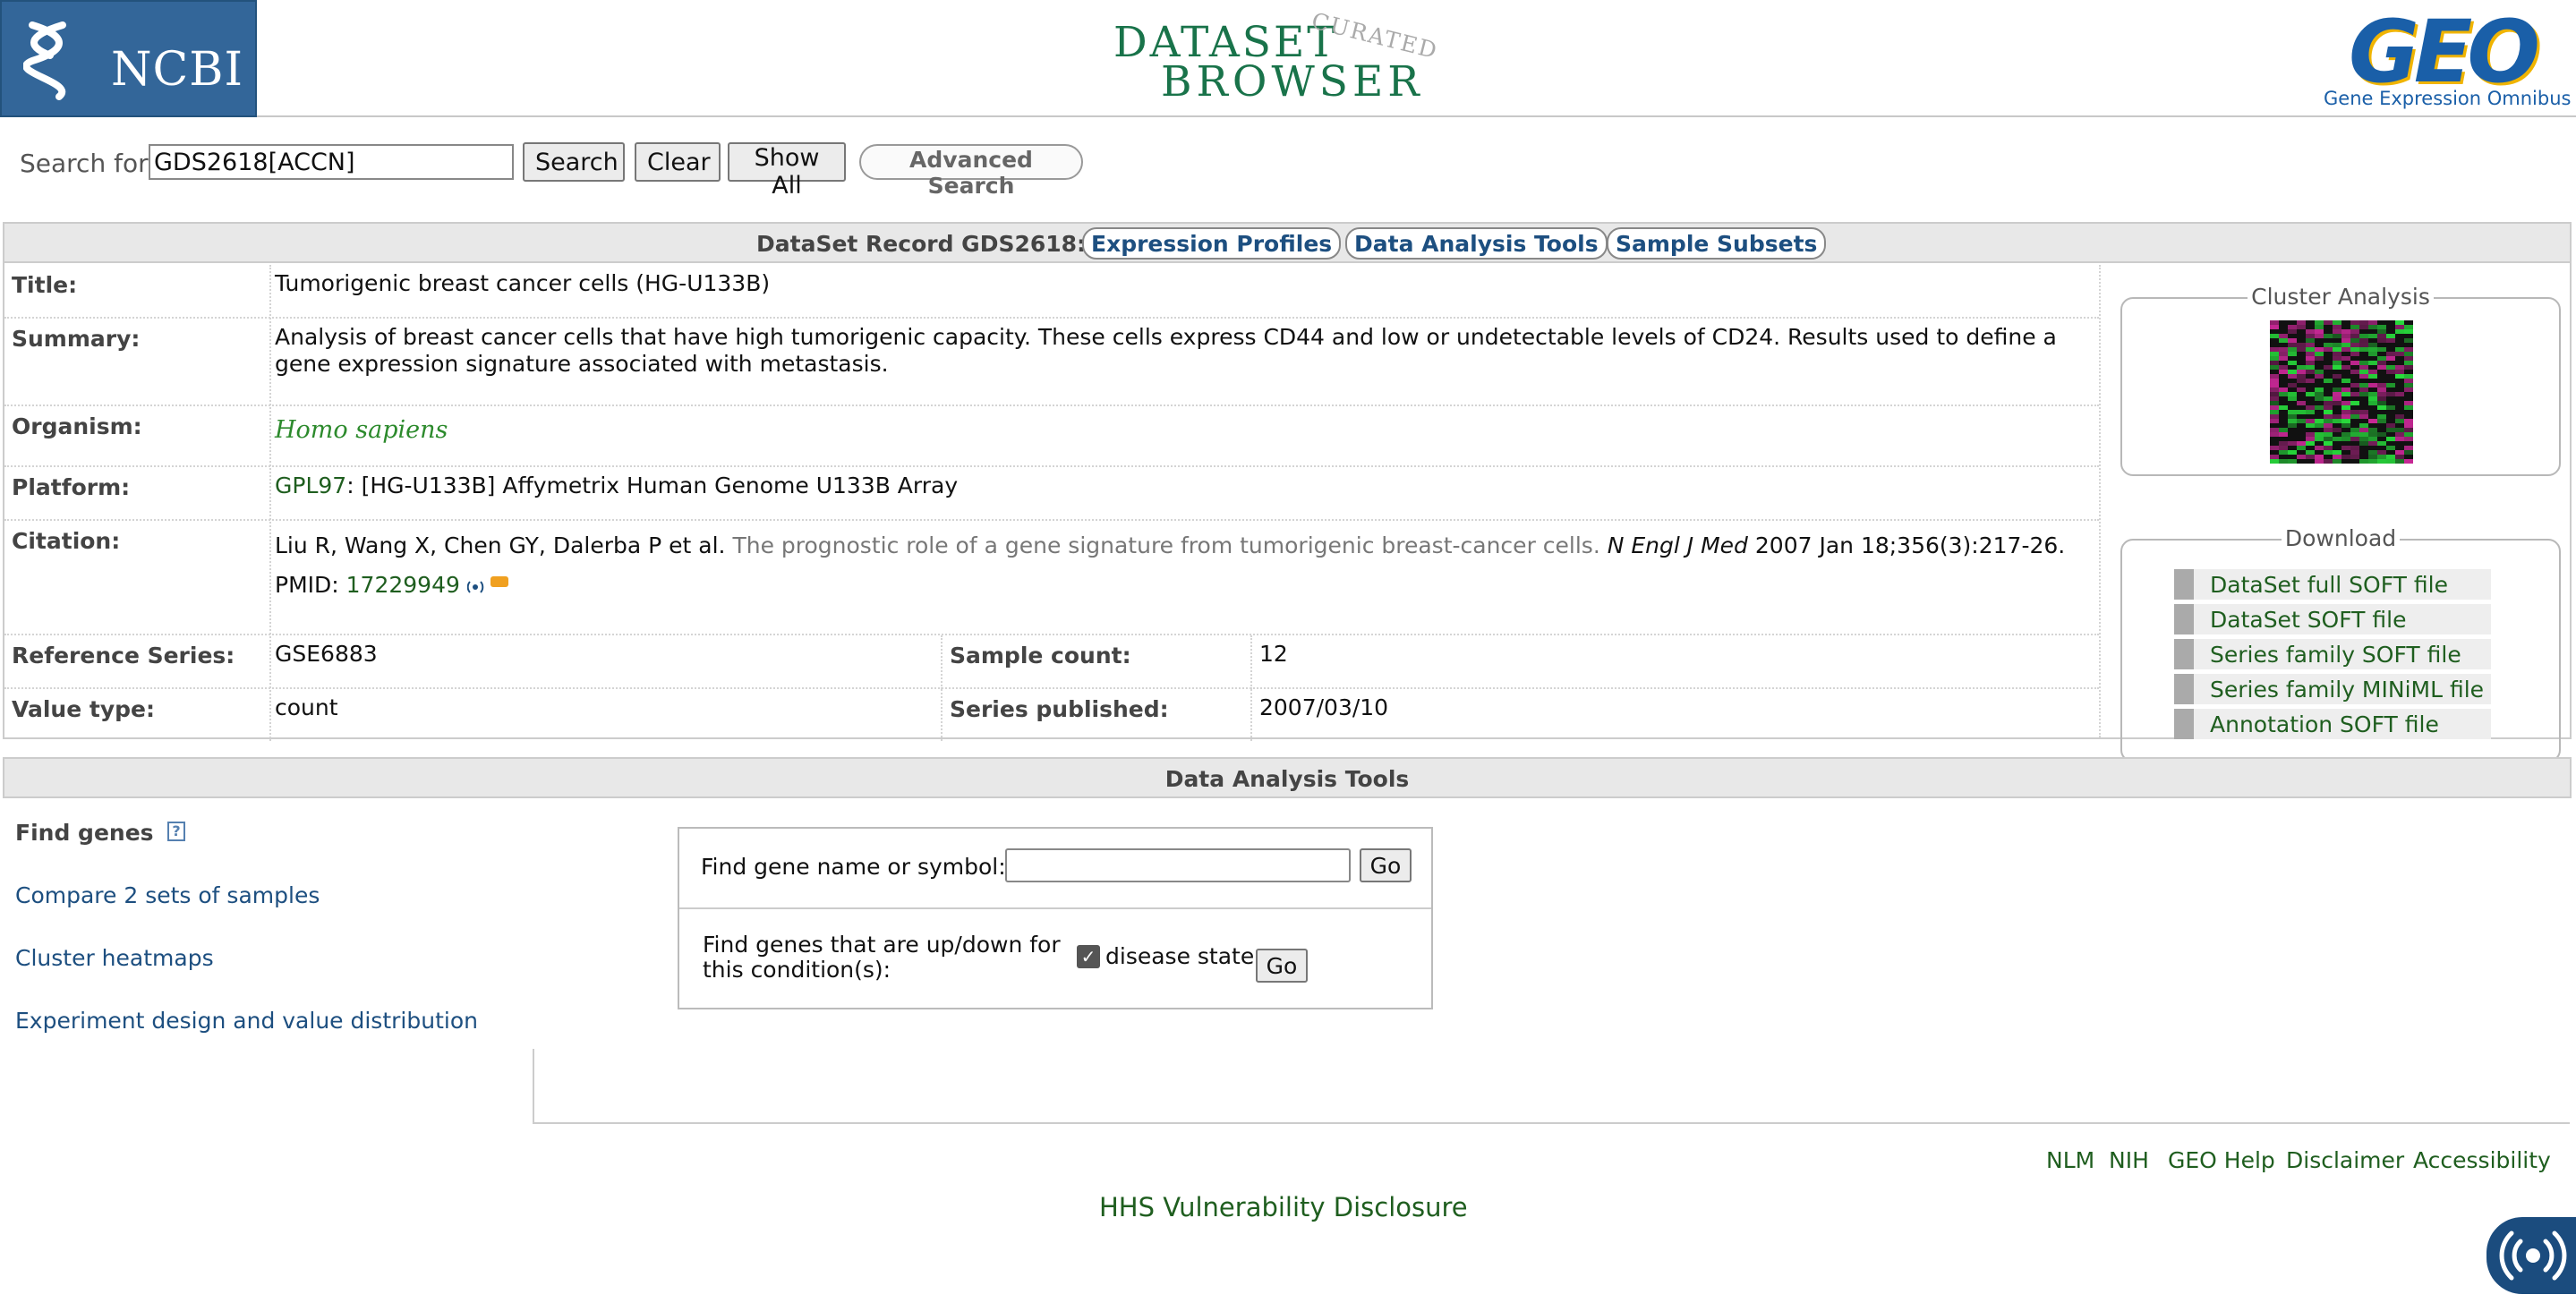 This screenshot has height=1303, width=2576. I want to click on disease-state-checkbox: ✓, so click(1088, 956).